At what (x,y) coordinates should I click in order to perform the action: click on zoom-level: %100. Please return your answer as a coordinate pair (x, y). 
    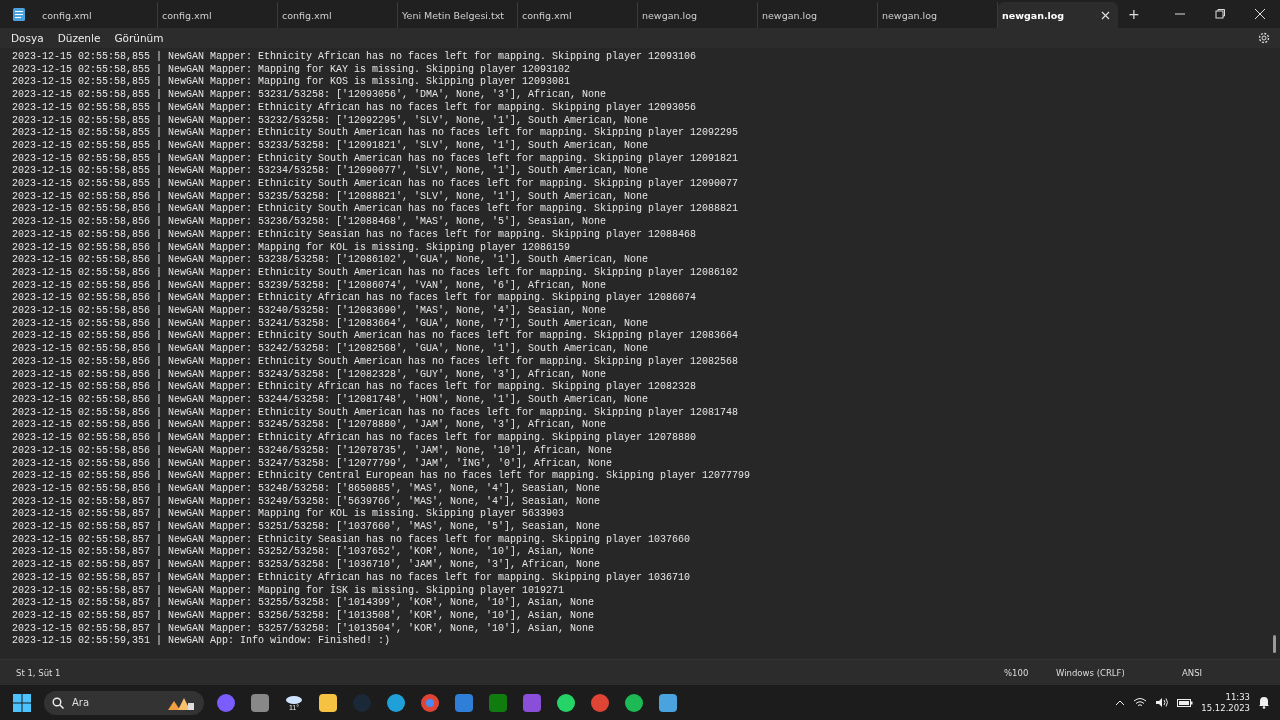
    Looking at the image, I should click on (1017, 672).